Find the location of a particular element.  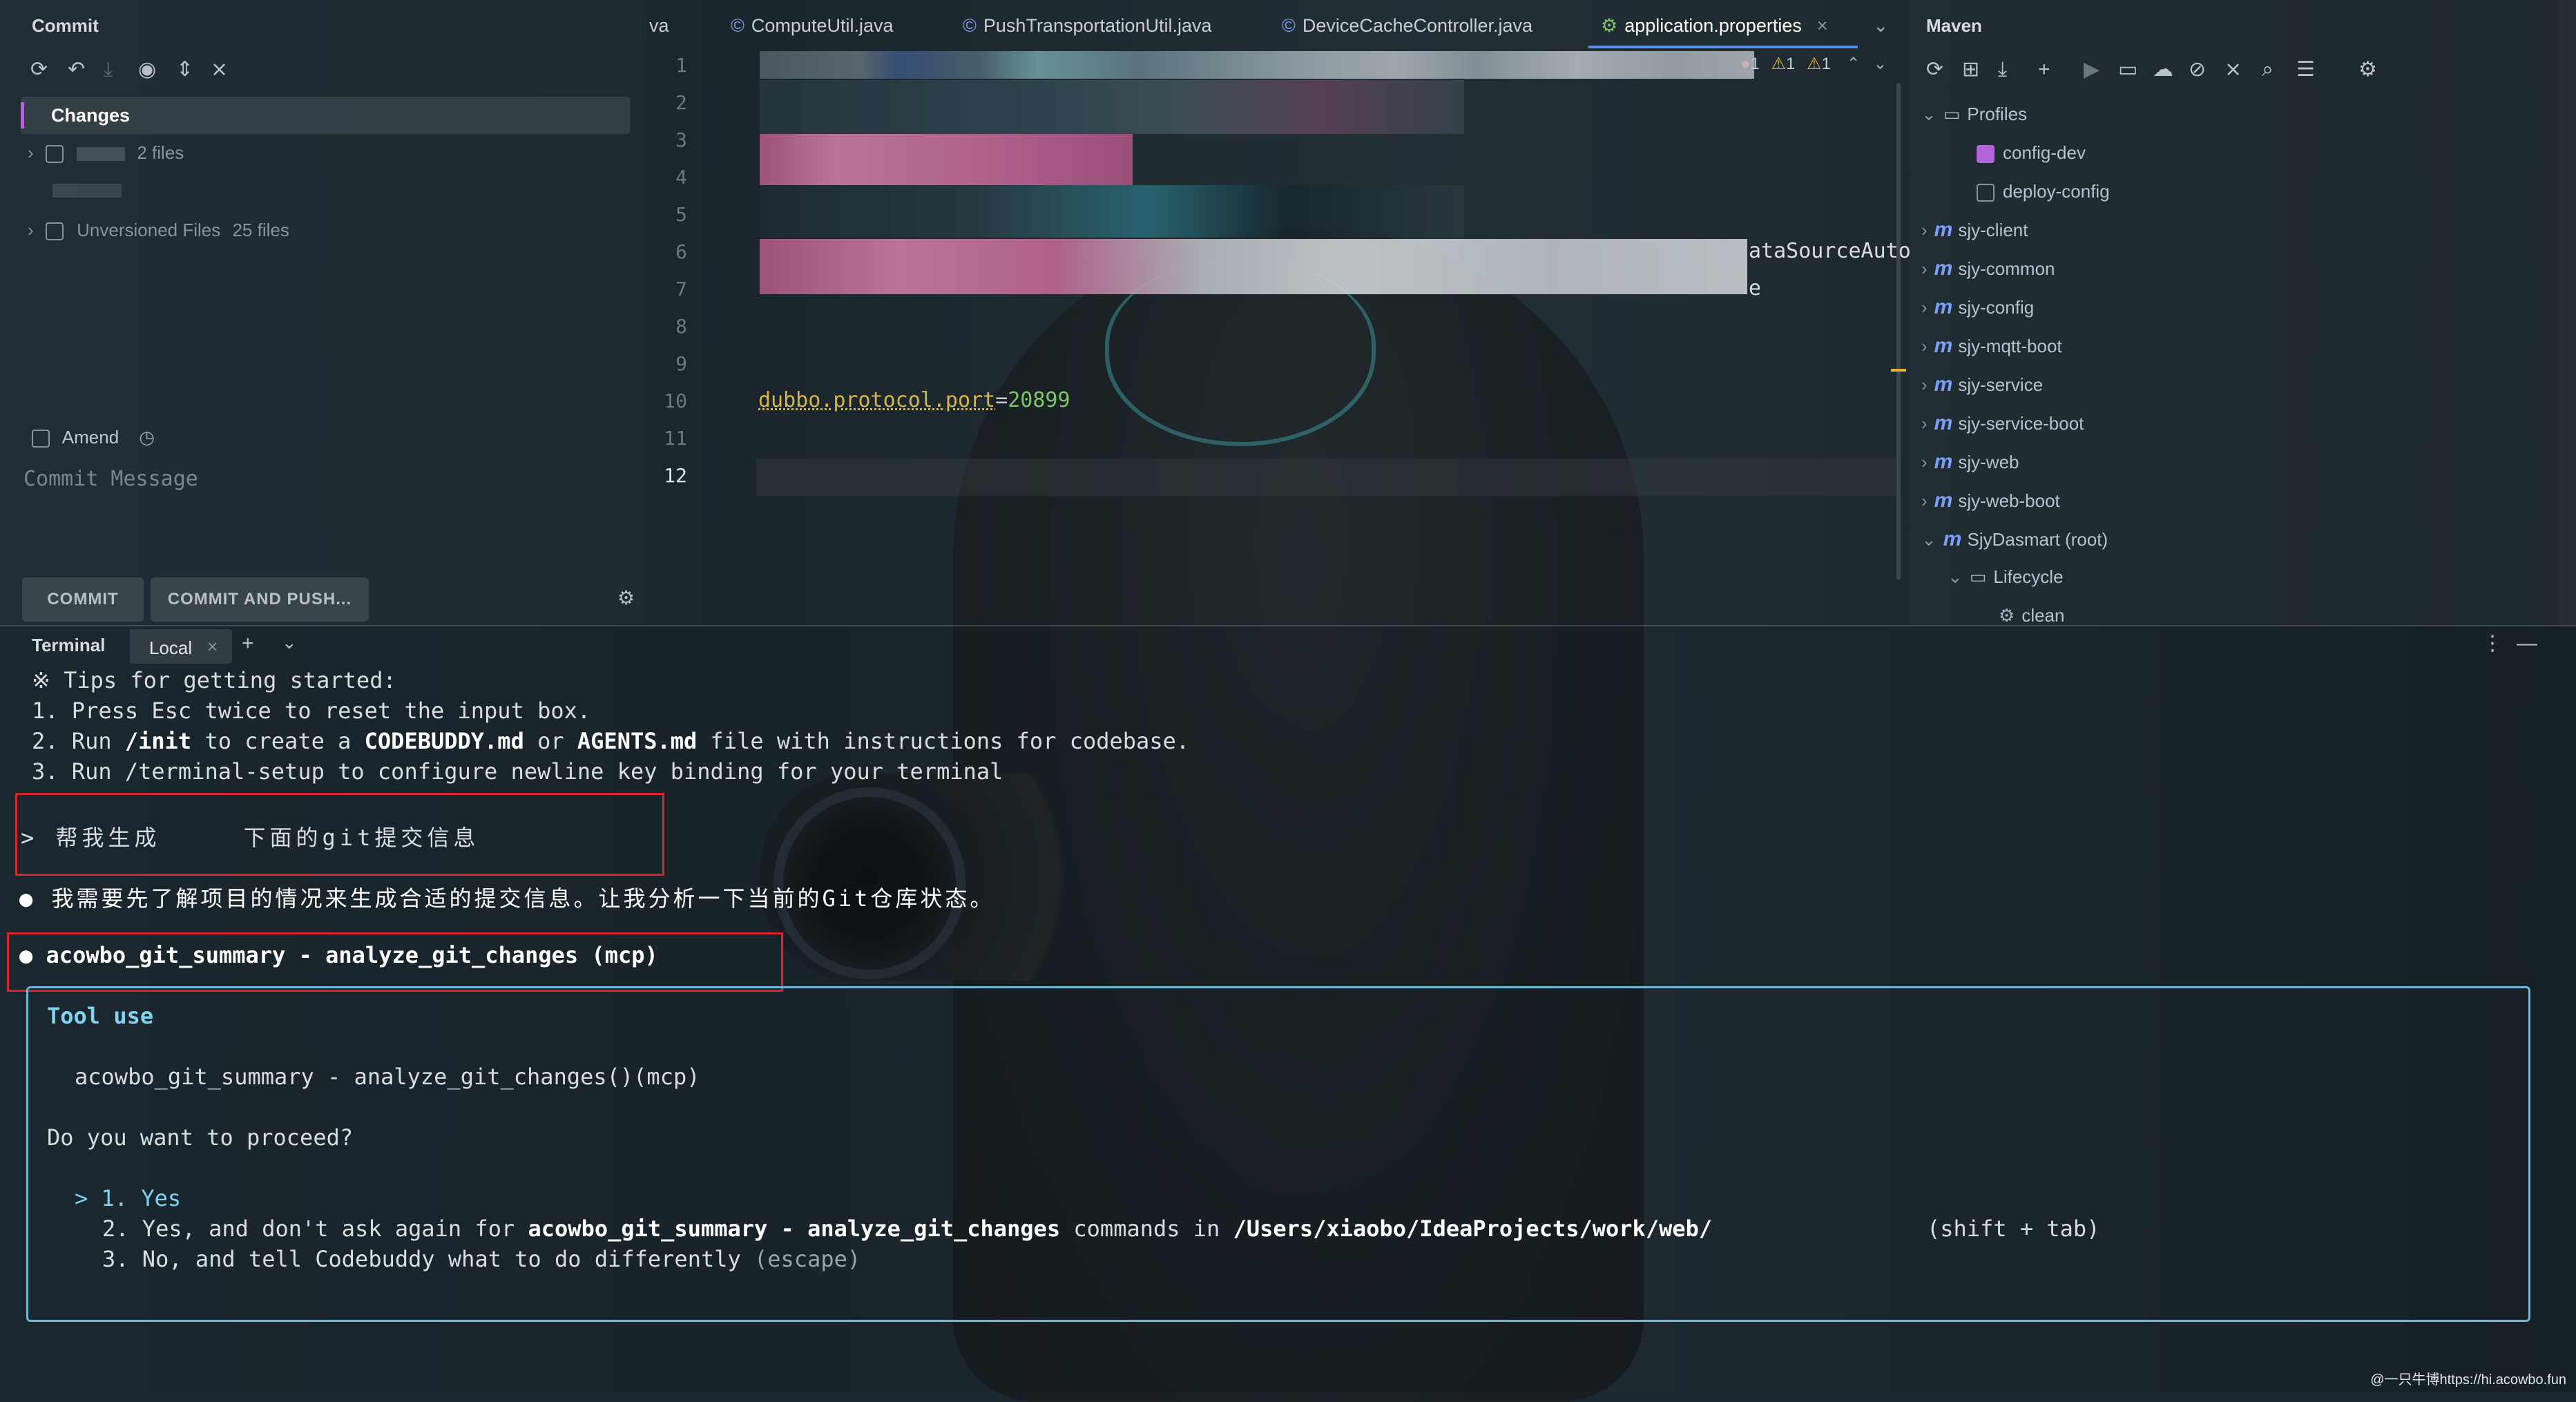

changes-count: 2 files is located at coordinates (160, 152).